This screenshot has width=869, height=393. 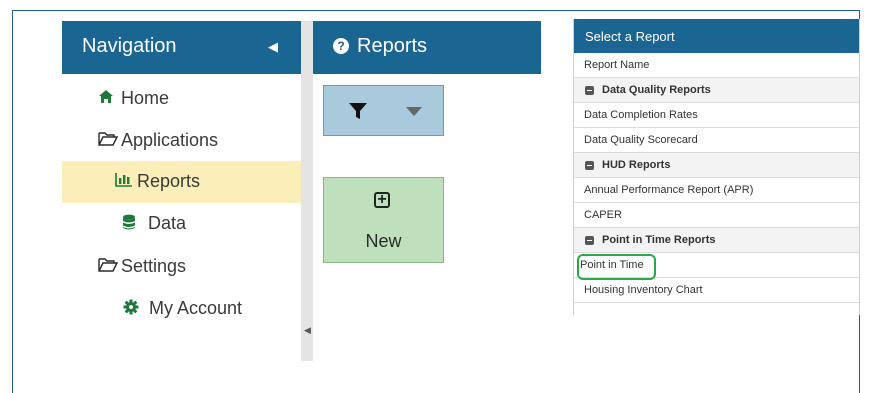 I want to click on nav-item-reports: Reports, so click(x=181, y=182).